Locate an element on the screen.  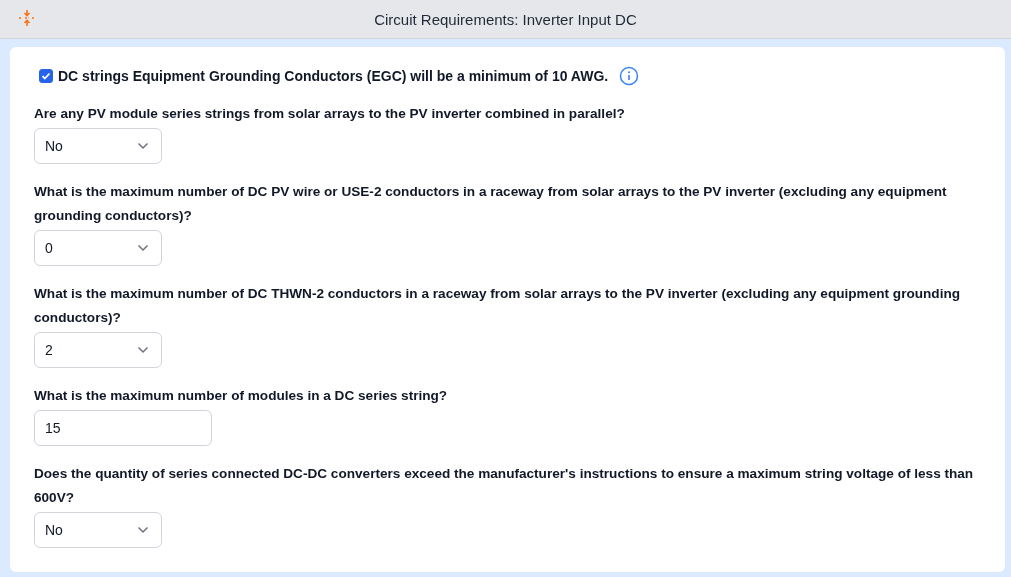
check-icon is located at coordinates (46, 76).